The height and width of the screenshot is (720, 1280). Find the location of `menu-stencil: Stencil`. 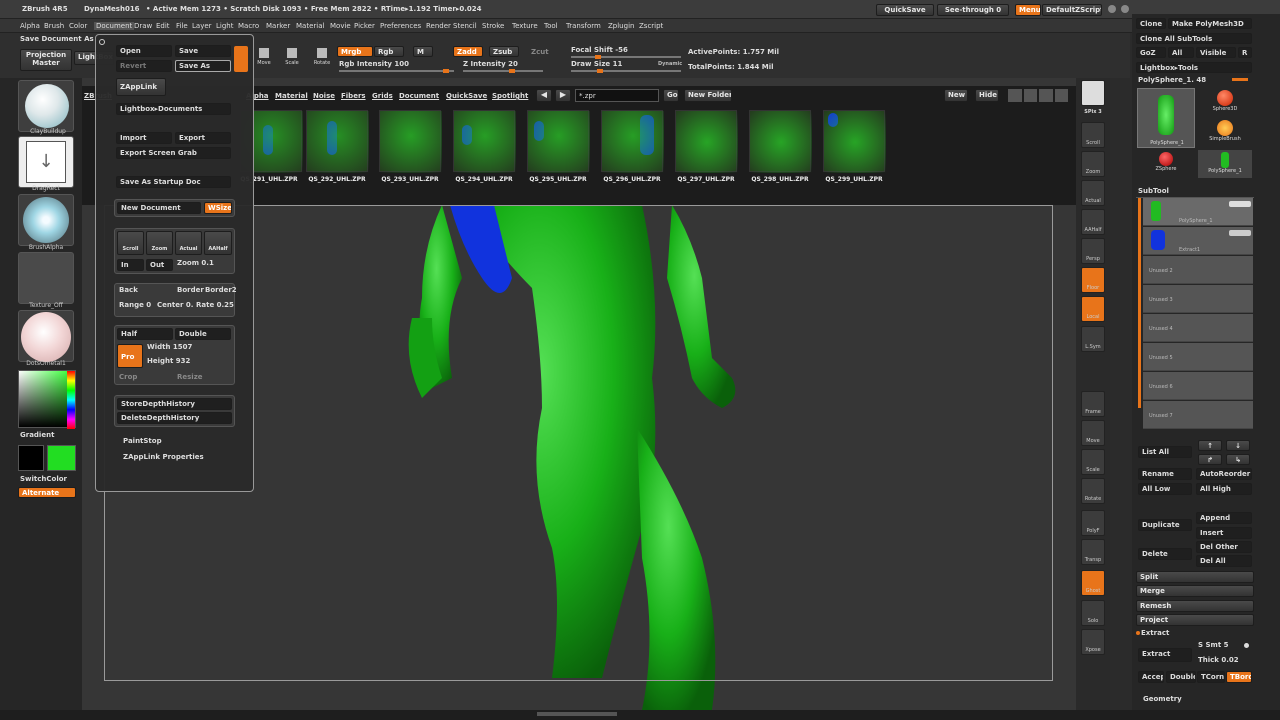

menu-stencil: Stencil is located at coordinates (465, 26).